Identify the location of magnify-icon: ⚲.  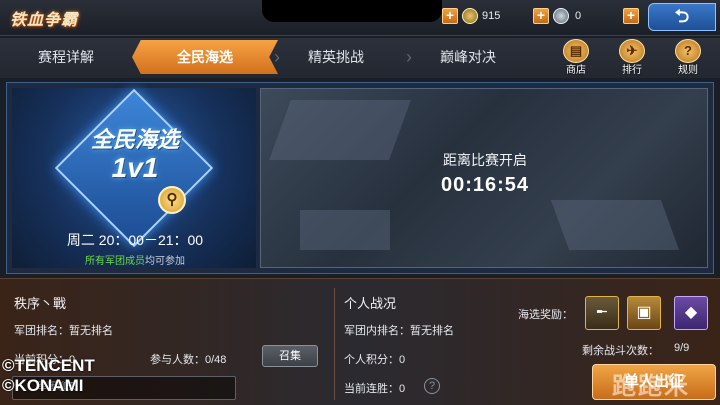
(172, 200).